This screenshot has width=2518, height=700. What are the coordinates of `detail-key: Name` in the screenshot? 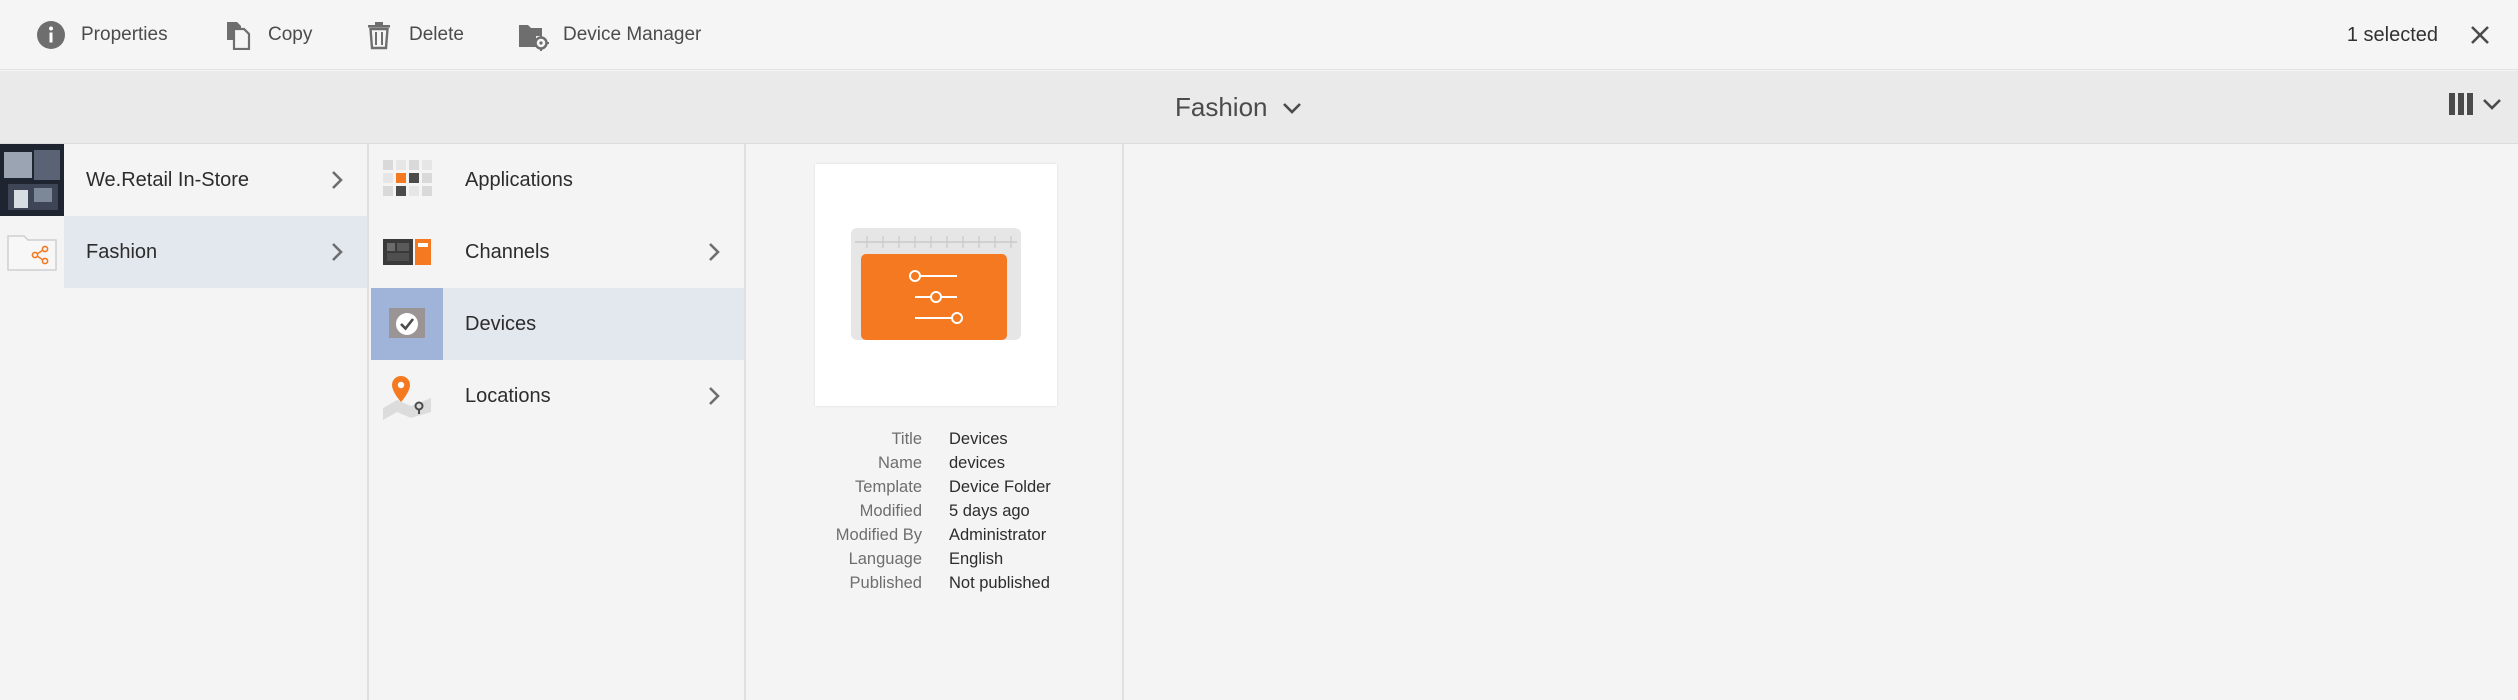 It's located at (899, 462).